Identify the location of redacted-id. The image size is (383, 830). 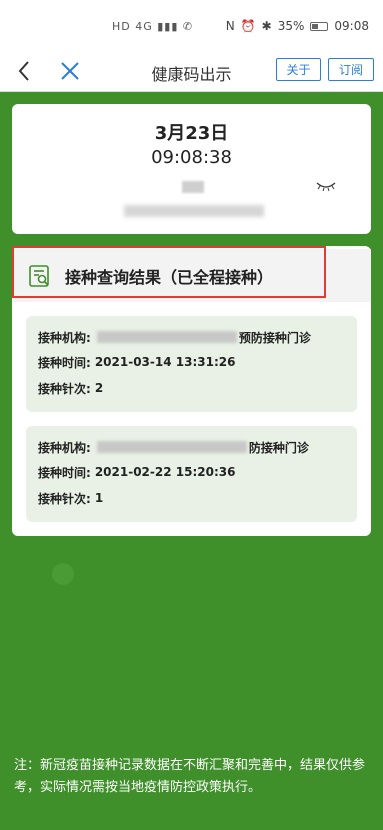
(194, 211).